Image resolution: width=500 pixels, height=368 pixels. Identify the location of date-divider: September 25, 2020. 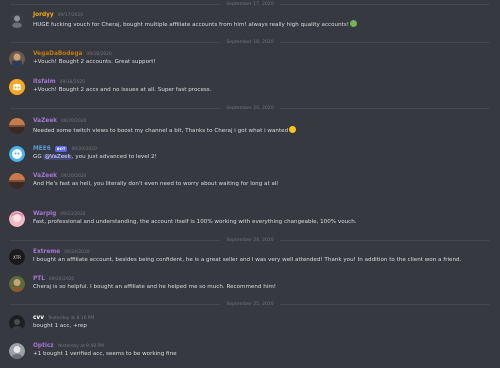
(250, 304).